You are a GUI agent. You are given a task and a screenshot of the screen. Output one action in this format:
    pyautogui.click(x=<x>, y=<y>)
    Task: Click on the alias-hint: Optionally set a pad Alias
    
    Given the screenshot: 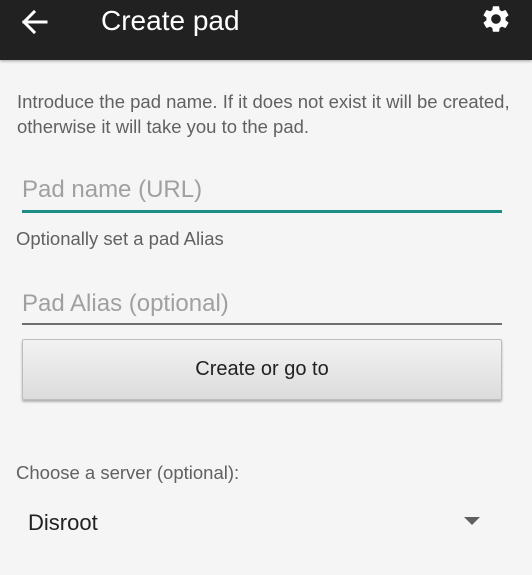 What is the action you would take?
    pyautogui.click(x=120, y=238)
    